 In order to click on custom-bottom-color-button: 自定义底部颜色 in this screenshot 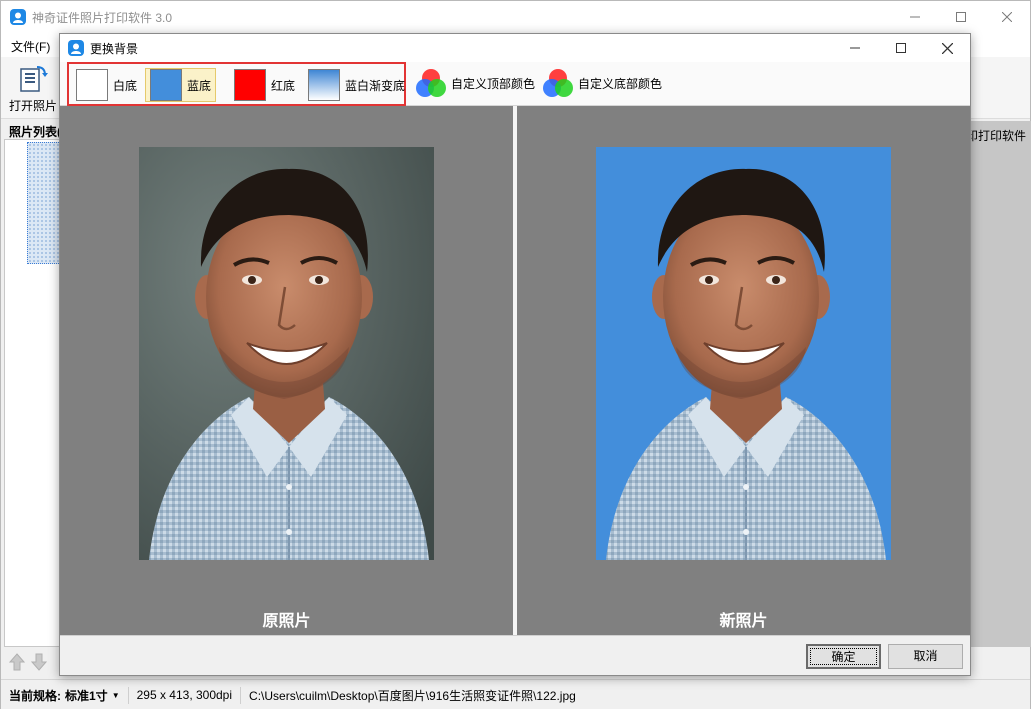, I will do `click(601, 83)`.